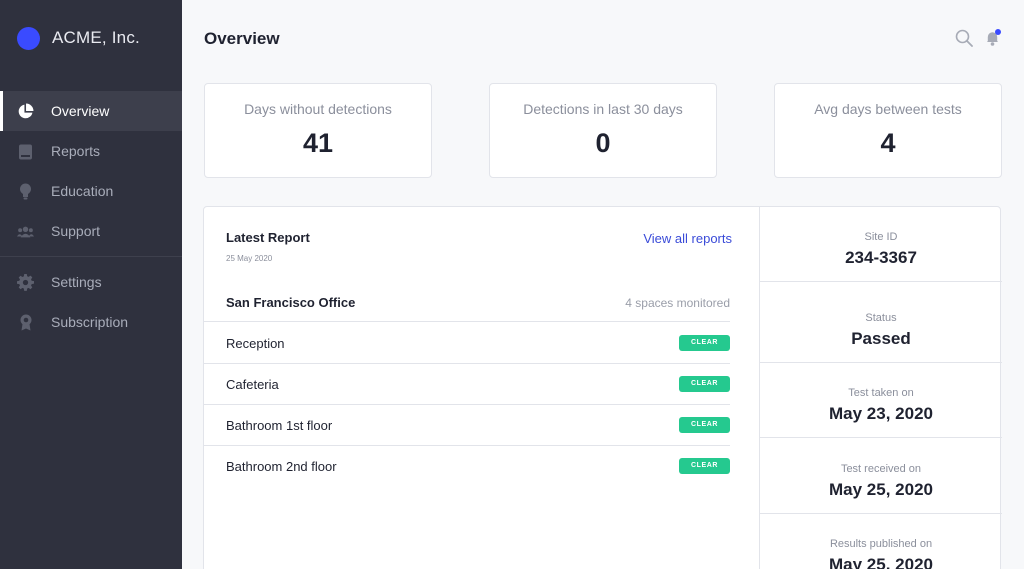  Describe the element at coordinates (881, 237) in the screenshot. I see `detail-label: Site ID` at that location.